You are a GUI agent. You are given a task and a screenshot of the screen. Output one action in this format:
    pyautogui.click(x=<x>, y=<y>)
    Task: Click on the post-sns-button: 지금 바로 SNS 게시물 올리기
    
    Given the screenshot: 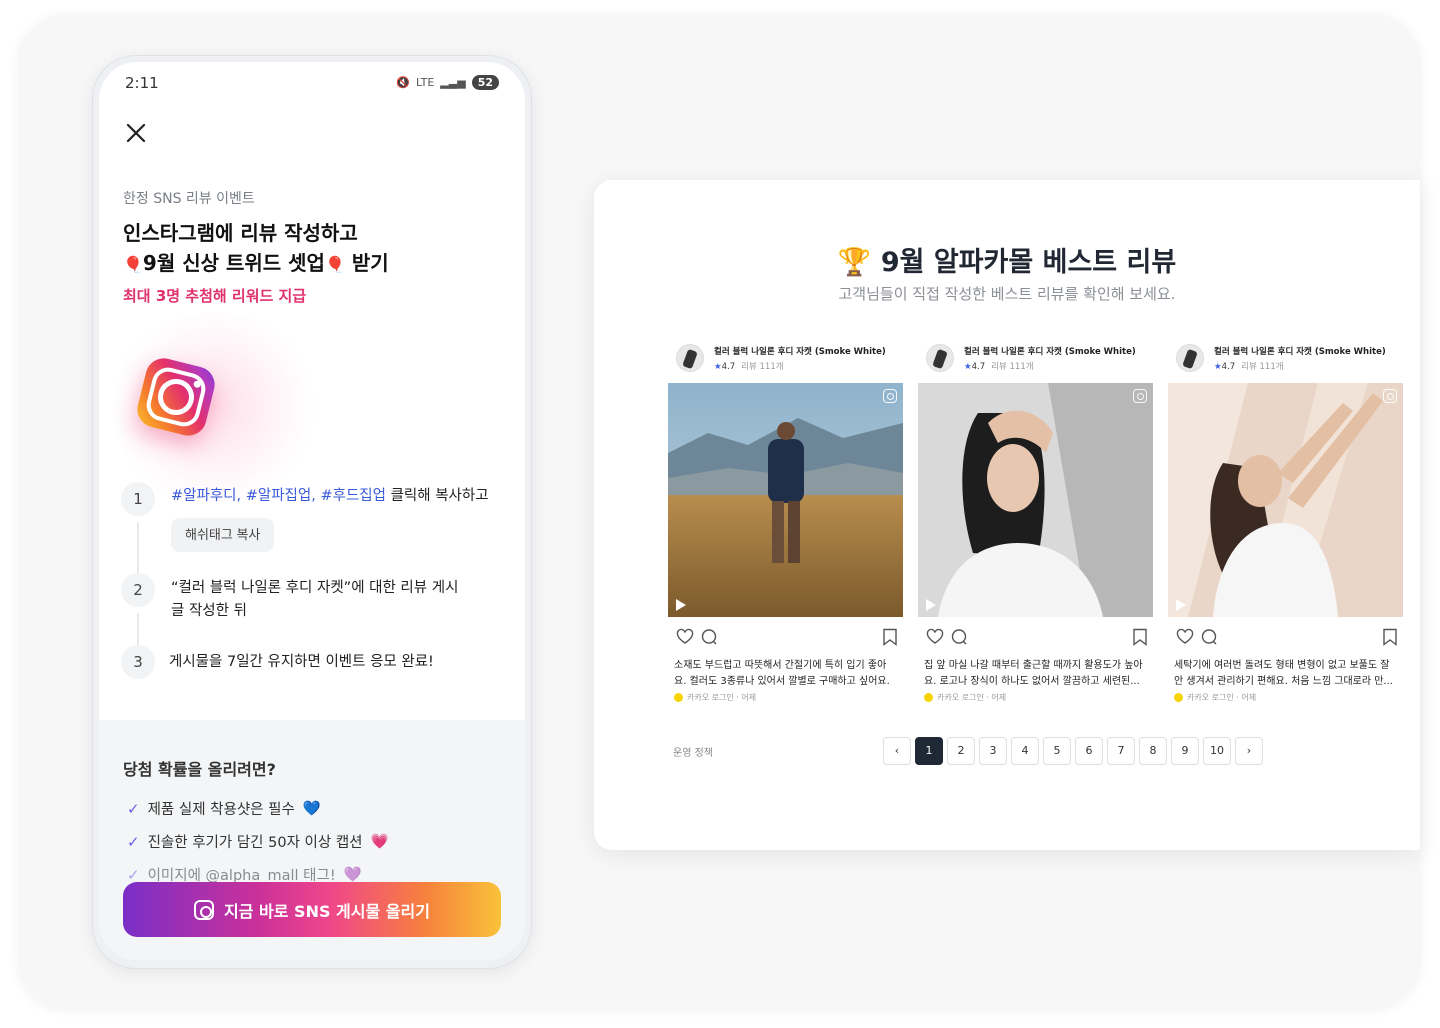 What is the action you would take?
    pyautogui.click(x=312, y=909)
    